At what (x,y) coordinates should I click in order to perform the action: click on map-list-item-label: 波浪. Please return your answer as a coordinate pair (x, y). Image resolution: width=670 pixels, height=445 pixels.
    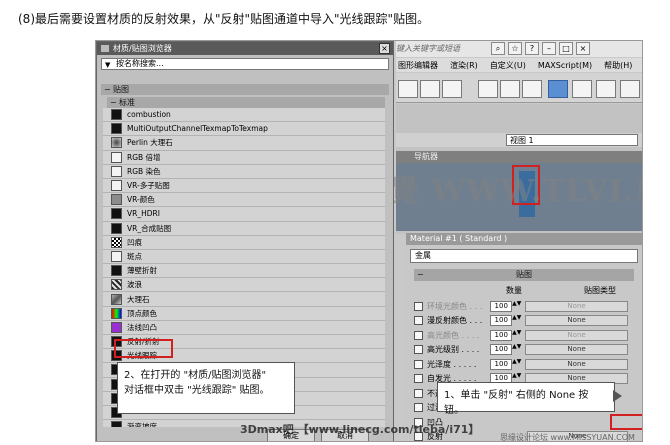
    Looking at the image, I should click on (134, 285).